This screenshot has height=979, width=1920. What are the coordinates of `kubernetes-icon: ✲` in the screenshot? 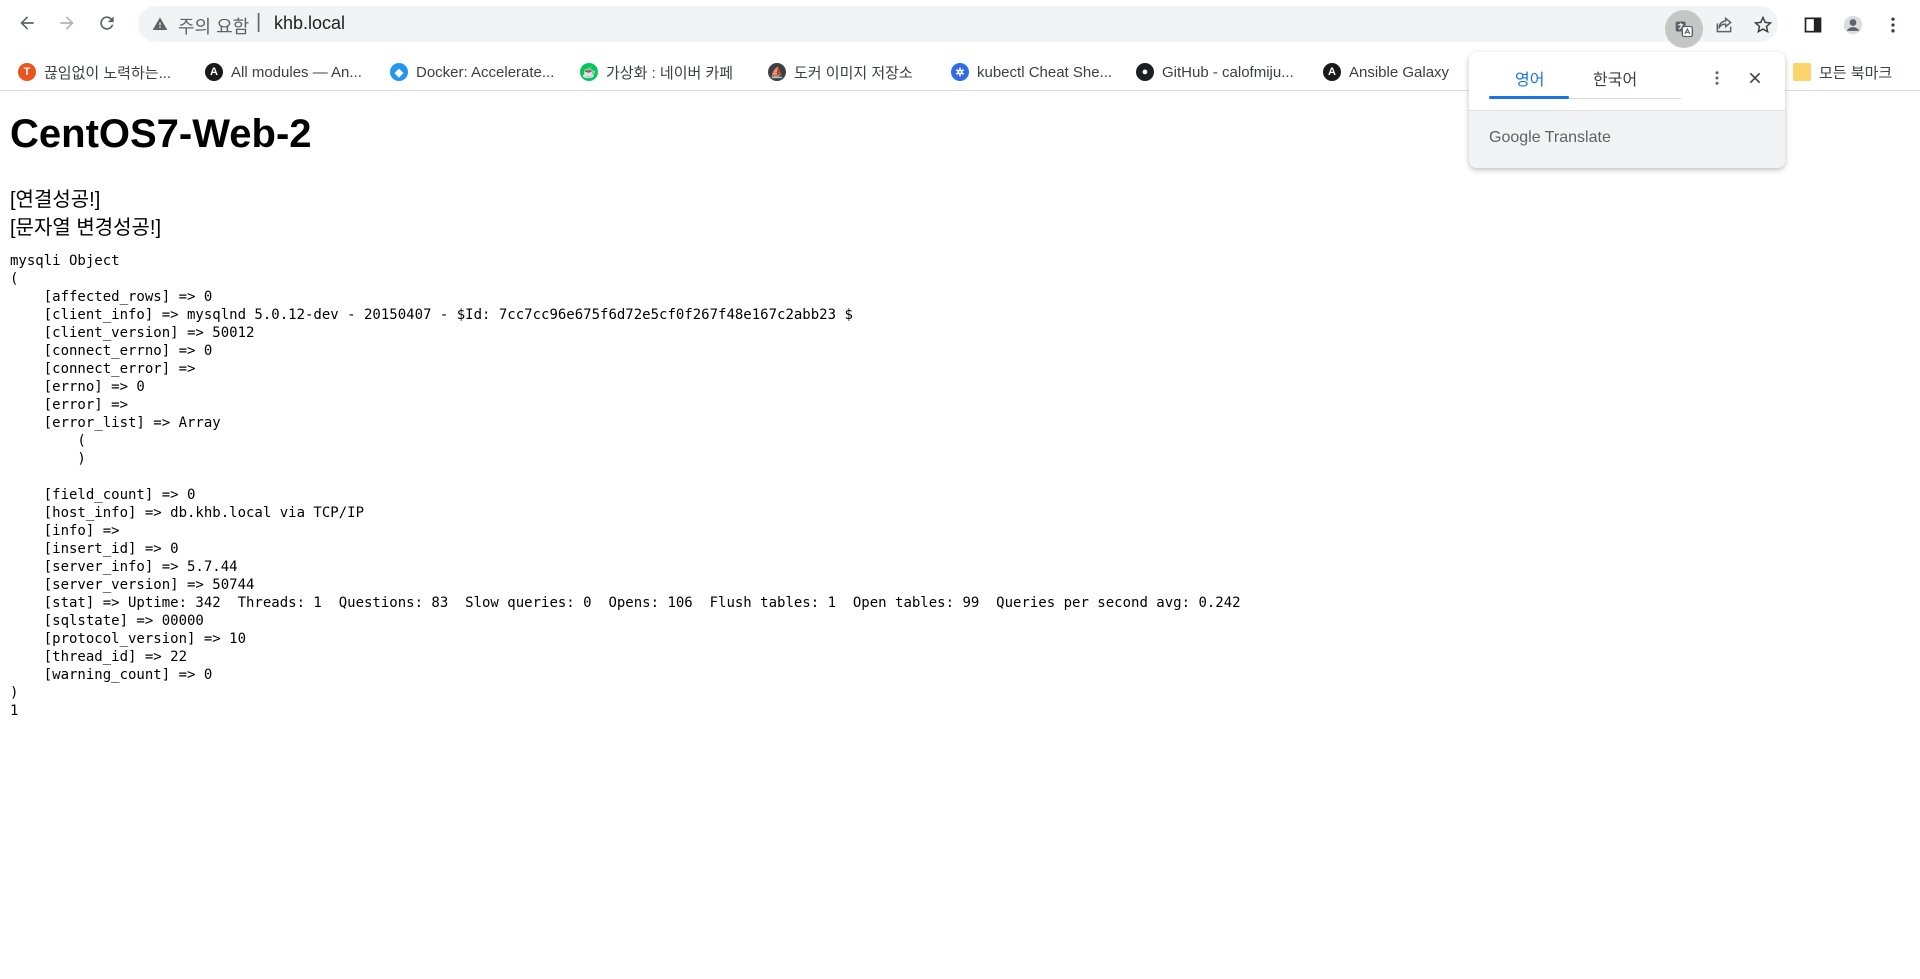 It's located at (960, 72).